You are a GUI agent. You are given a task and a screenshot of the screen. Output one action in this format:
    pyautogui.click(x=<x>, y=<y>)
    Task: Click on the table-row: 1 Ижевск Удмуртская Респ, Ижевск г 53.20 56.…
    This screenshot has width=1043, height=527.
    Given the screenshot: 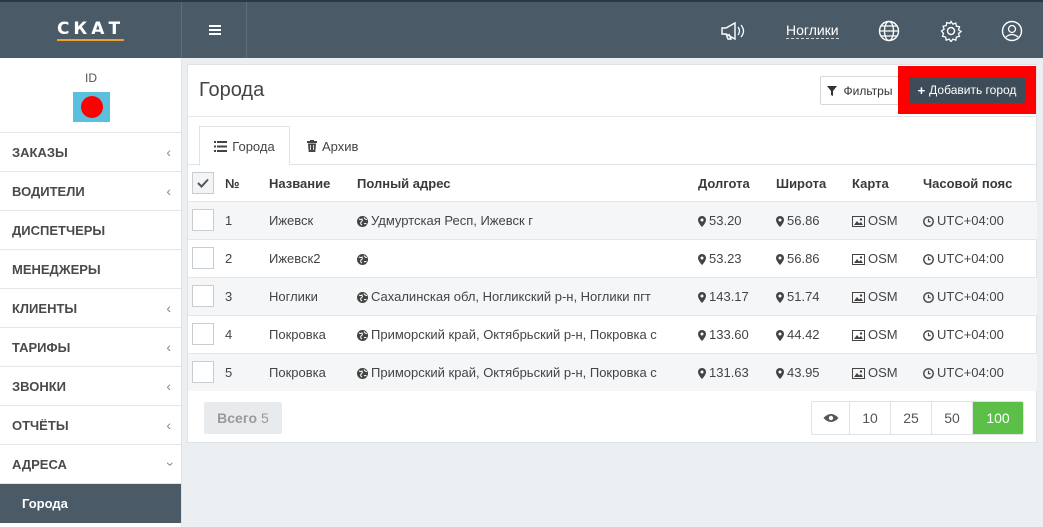 What is the action you would take?
    pyautogui.click(x=612, y=219)
    